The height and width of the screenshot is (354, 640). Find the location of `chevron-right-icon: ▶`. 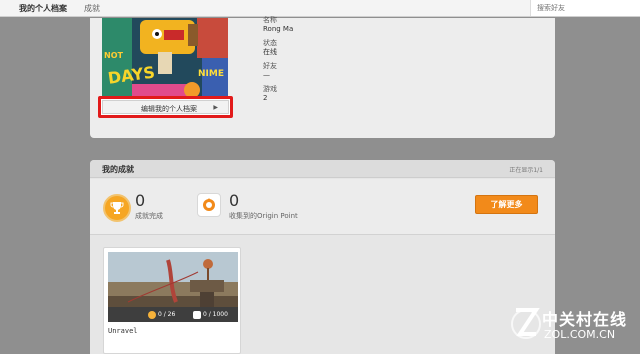

chevron-right-icon: ▶ is located at coordinates (215, 107).